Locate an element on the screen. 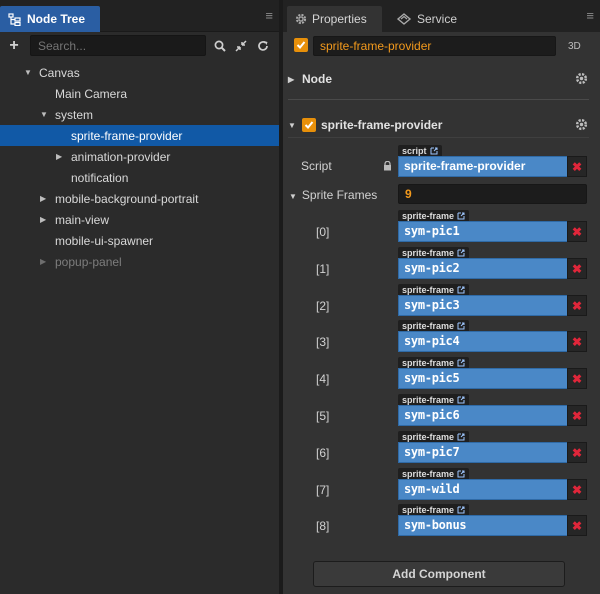  sprite-frame-ref: sym-pic6 ✖ is located at coordinates (493, 415).